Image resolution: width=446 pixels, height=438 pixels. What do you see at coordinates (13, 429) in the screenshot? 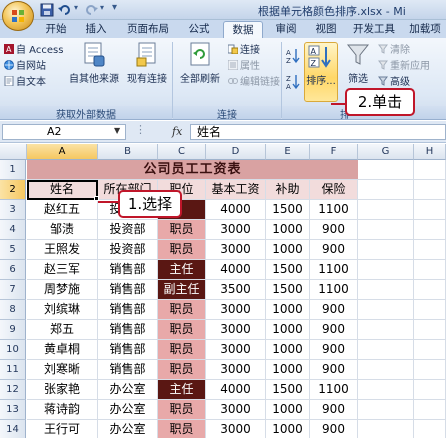
I see `row-header-14: 14` at bounding box center [13, 429].